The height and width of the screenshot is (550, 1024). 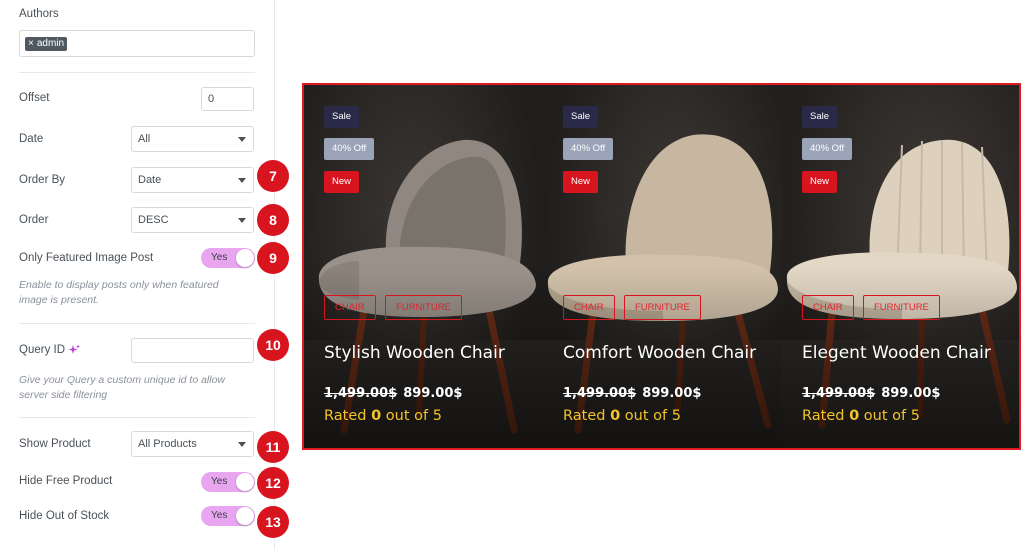 I want to click on step-badge: 11, so click(x=273, y=447).